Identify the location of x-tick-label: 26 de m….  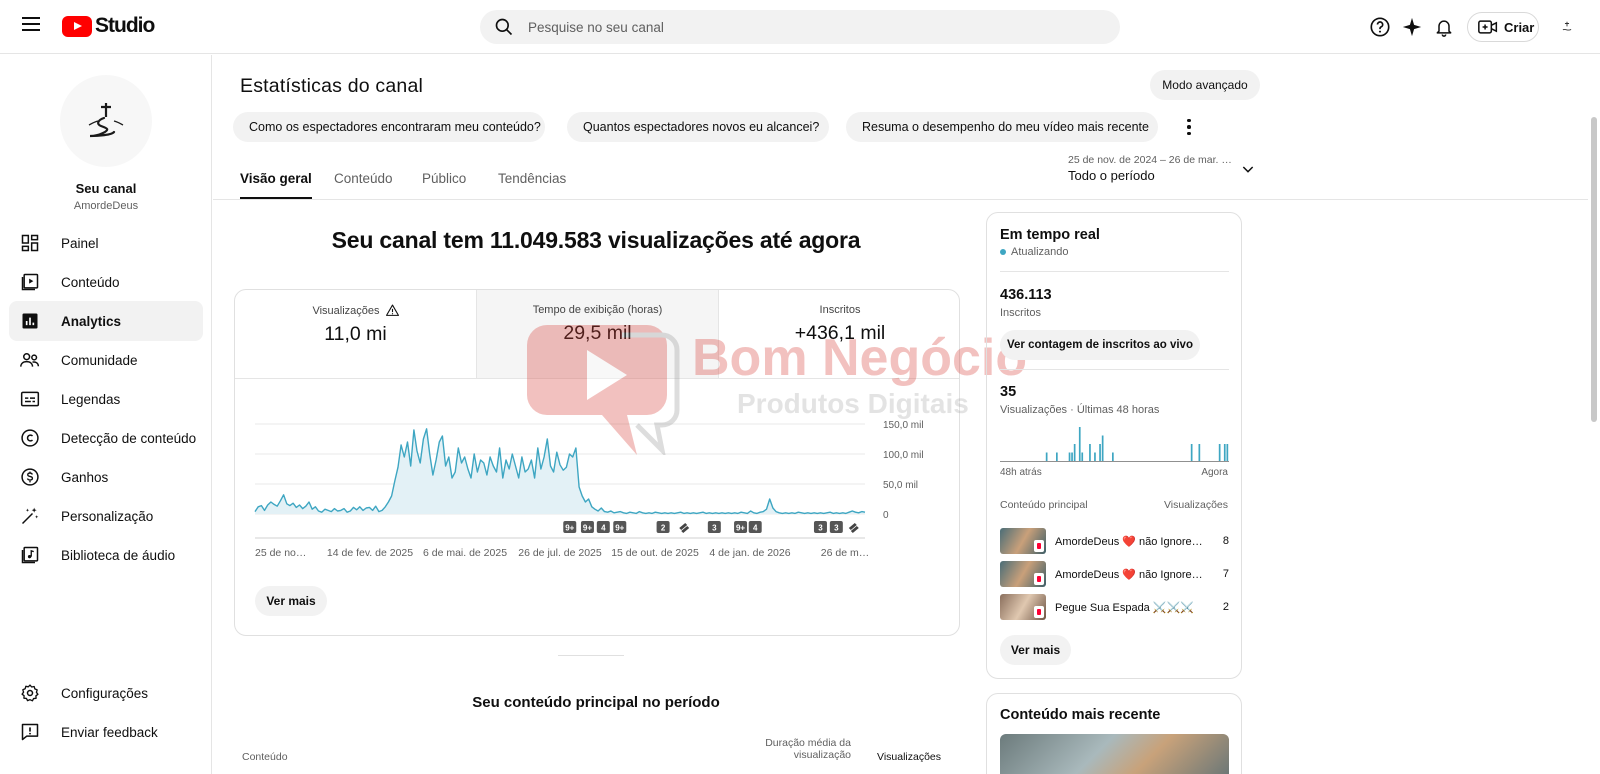
(845, 553).